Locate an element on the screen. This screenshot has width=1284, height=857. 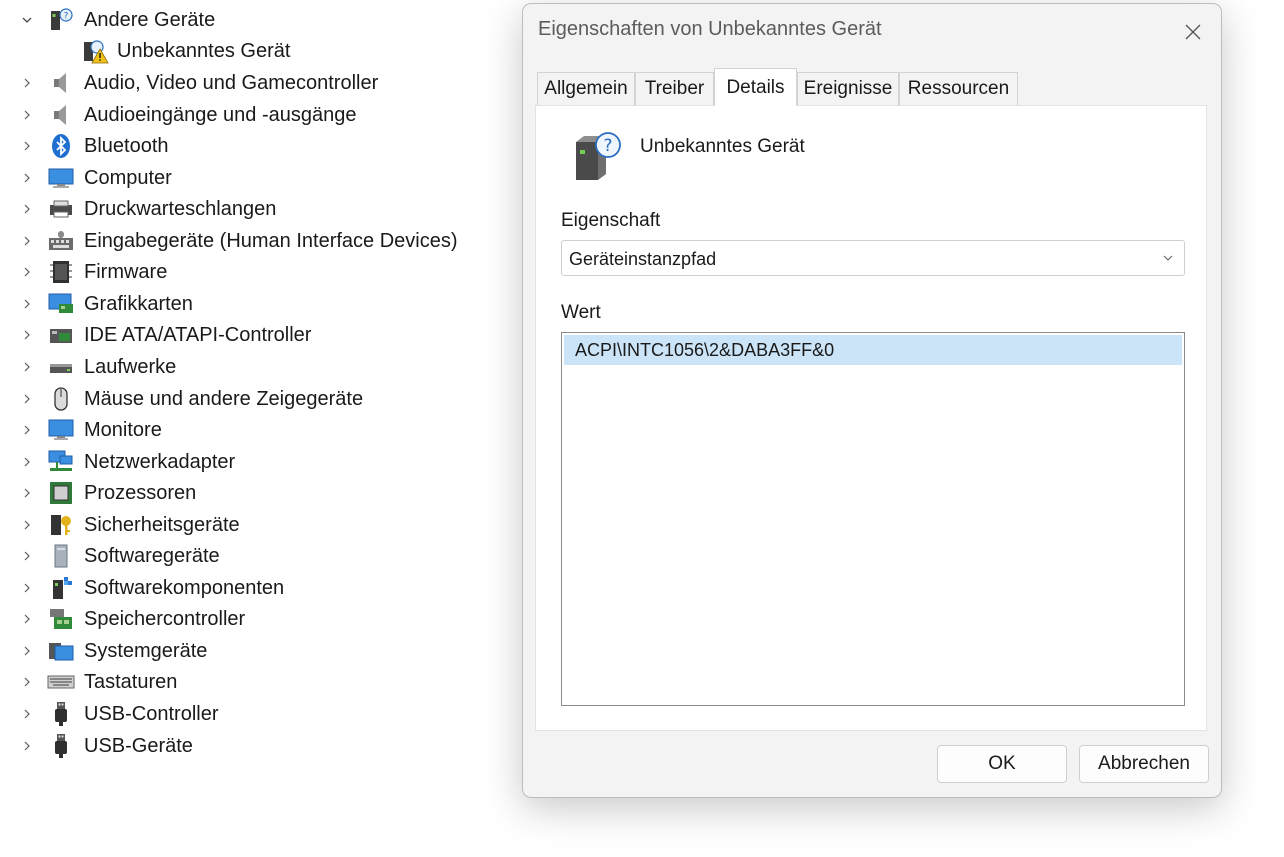
tree-category: Monitore is located at coordinates (260, 430).